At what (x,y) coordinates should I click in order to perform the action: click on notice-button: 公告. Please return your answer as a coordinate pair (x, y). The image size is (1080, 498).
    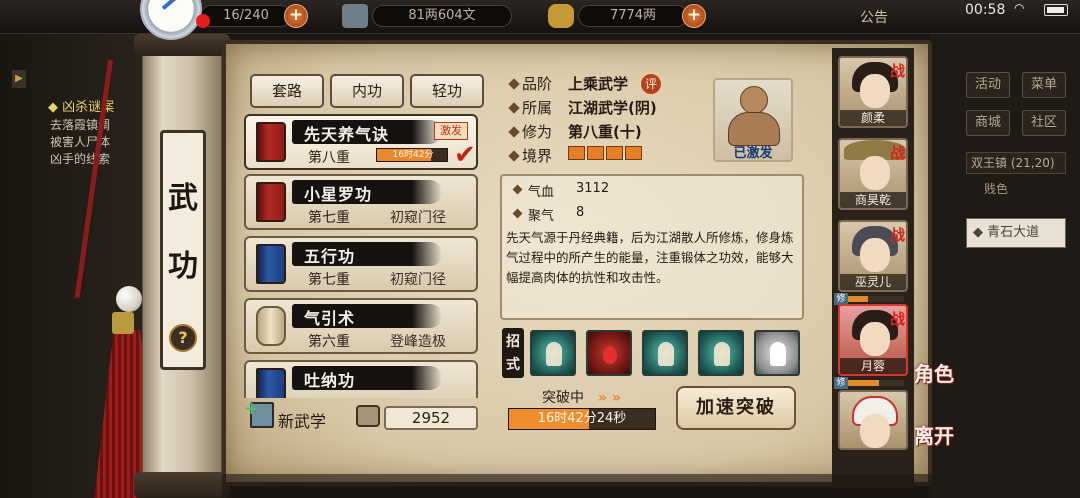
    Looking at the image, I should click on (874, 17).